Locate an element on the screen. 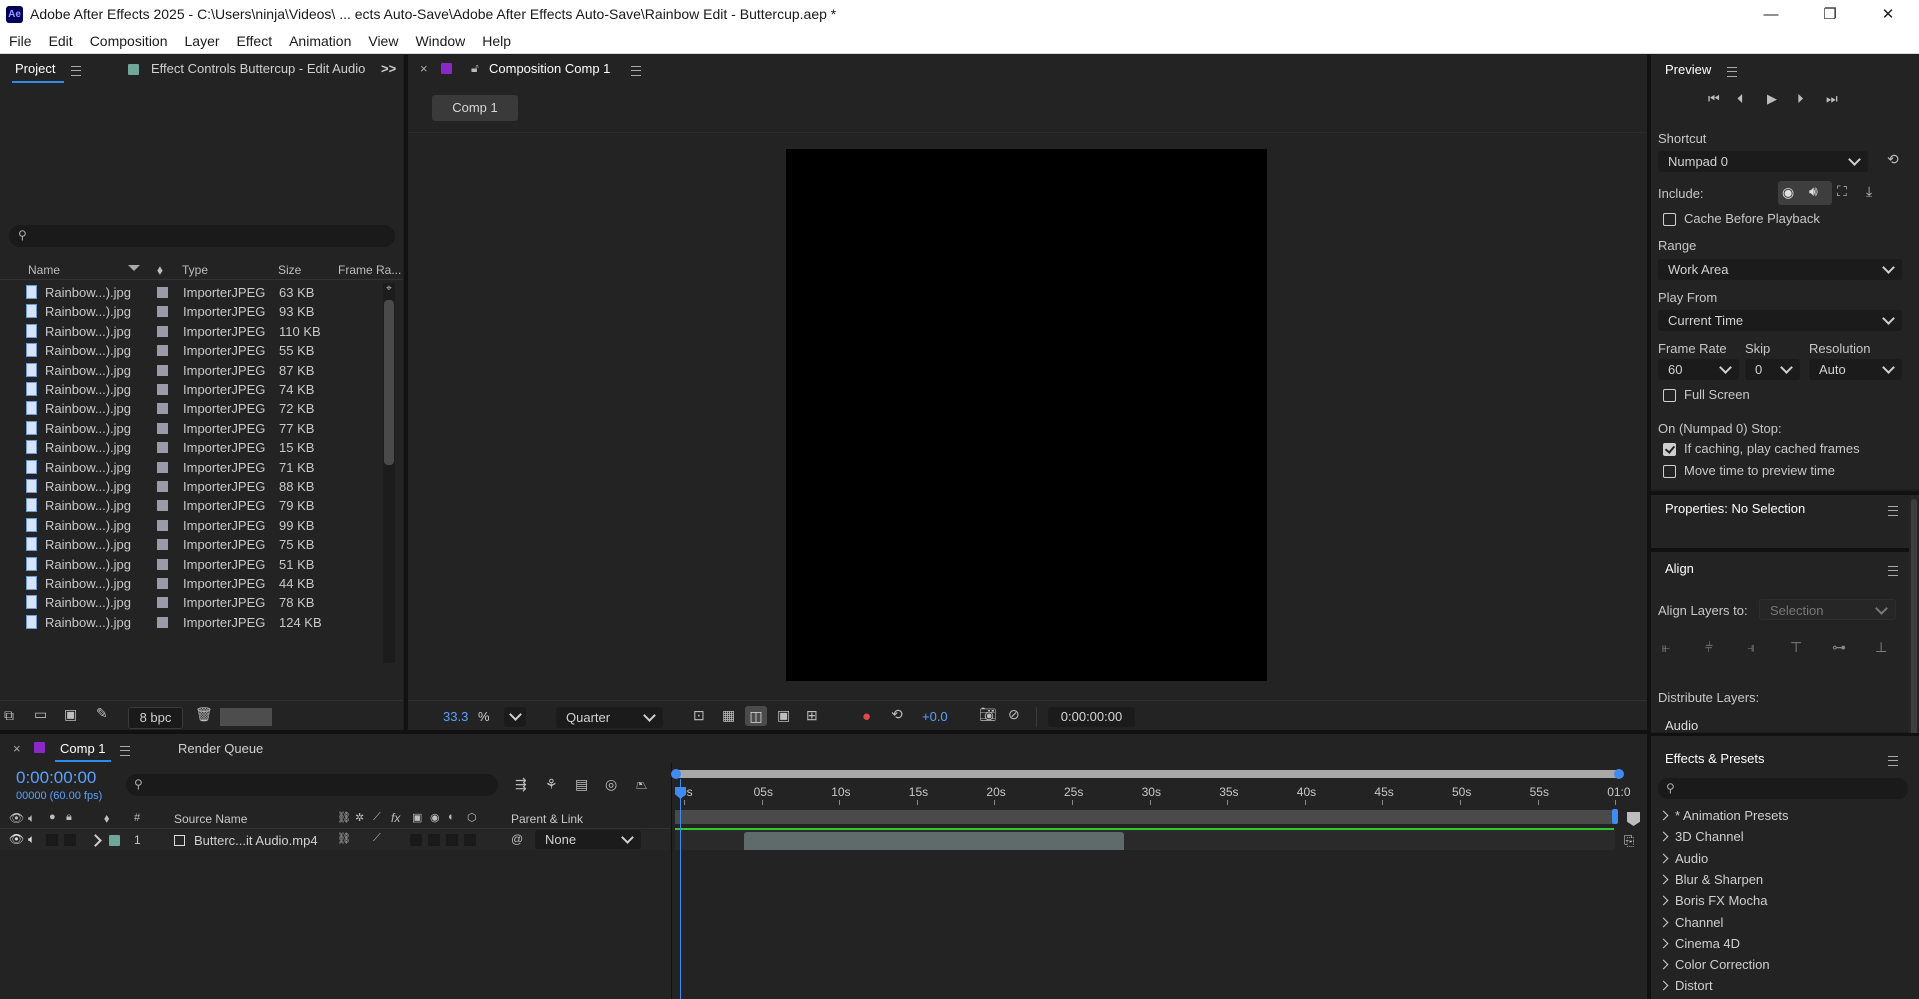 The height and width of the screenshot is (999, 1919). new-folder-icon: ▭ is located at coordinates (40, 714).